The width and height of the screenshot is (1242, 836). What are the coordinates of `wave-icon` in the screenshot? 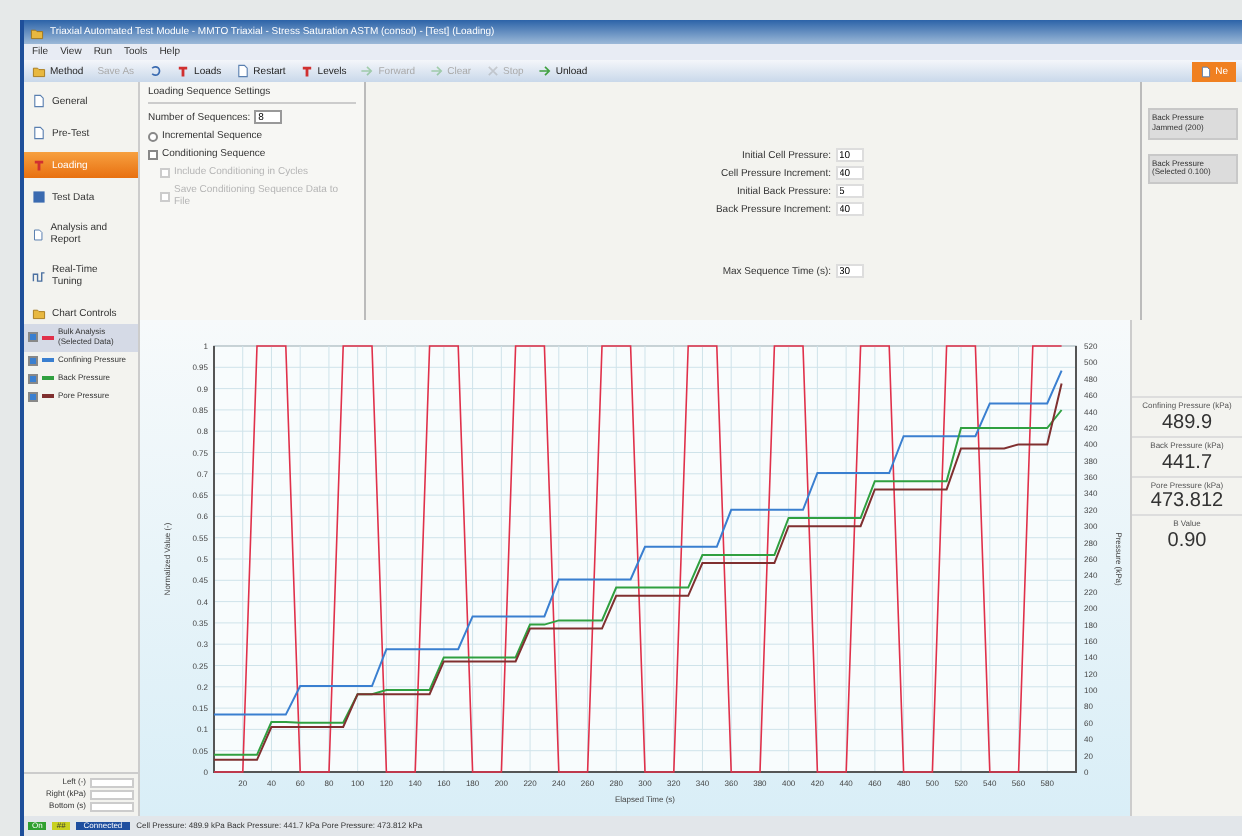 It's located at (39, 276).